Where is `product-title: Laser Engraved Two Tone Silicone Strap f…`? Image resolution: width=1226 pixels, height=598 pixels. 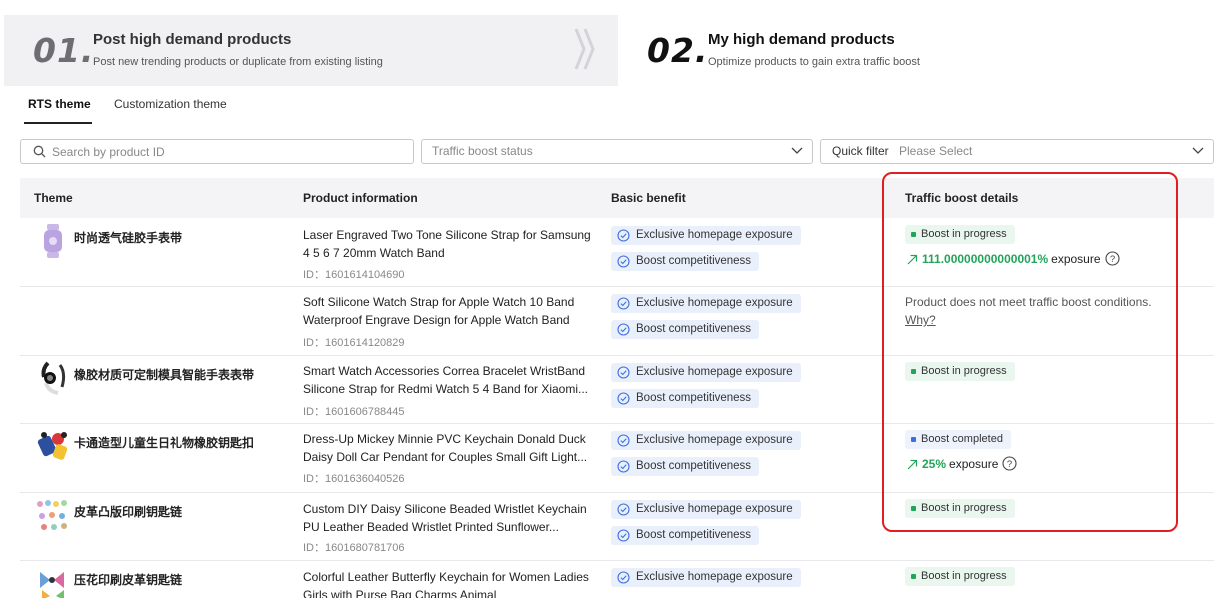
product-title: Laser Engraved Two Tone Silicone Strap f… is located at coordinates (451, 244).